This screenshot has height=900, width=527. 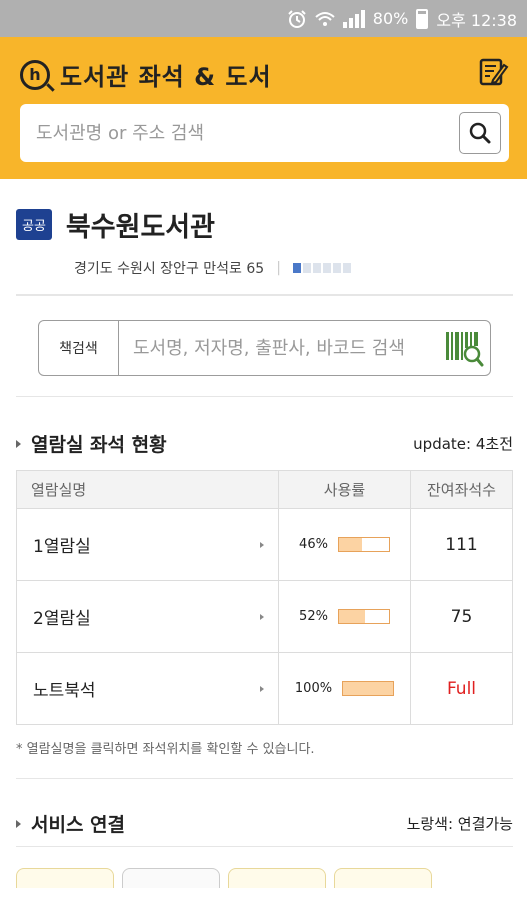 I want to click on table-row: 2열람실 52% 75, so click(x=264, y=616).